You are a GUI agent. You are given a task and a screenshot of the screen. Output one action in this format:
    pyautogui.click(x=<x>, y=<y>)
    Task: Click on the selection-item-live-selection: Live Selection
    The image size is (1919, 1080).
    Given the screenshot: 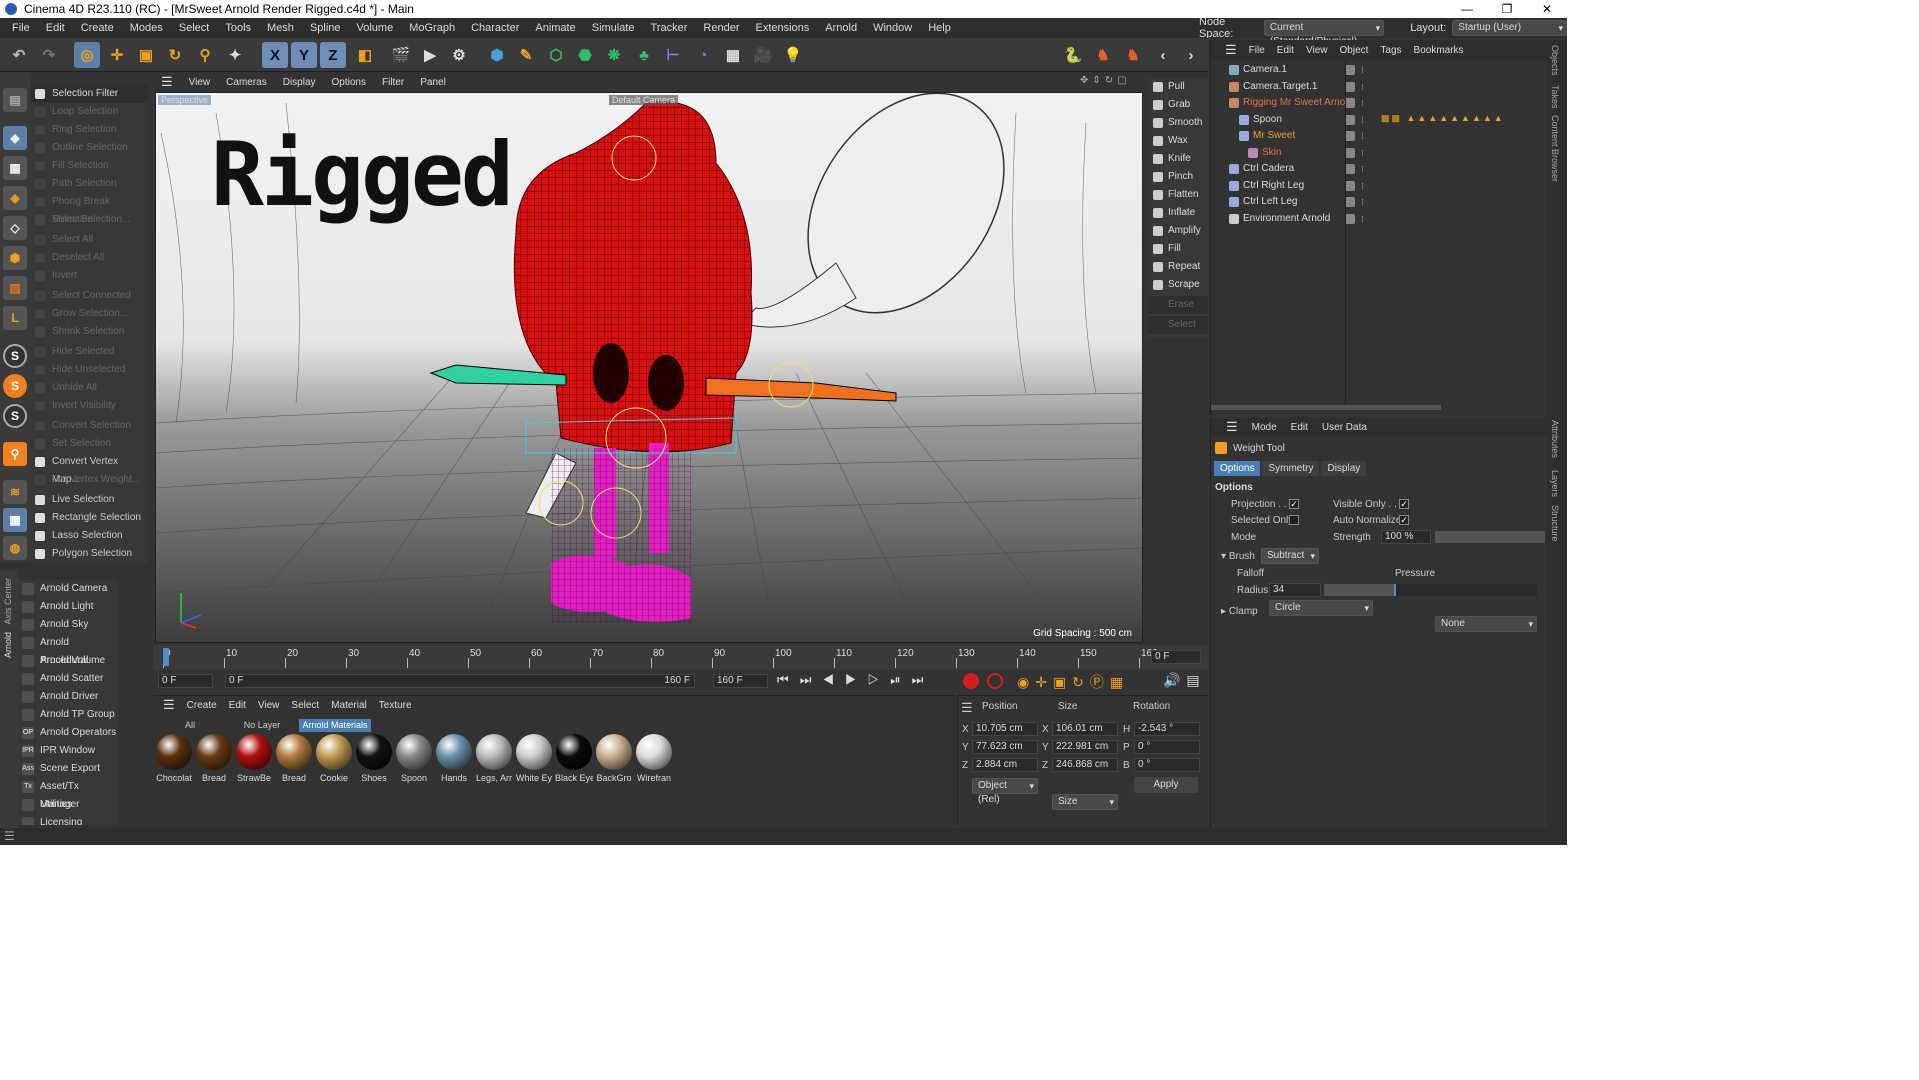 What is the action you would take?
    pyautogui.click(x=89, y=500)
    